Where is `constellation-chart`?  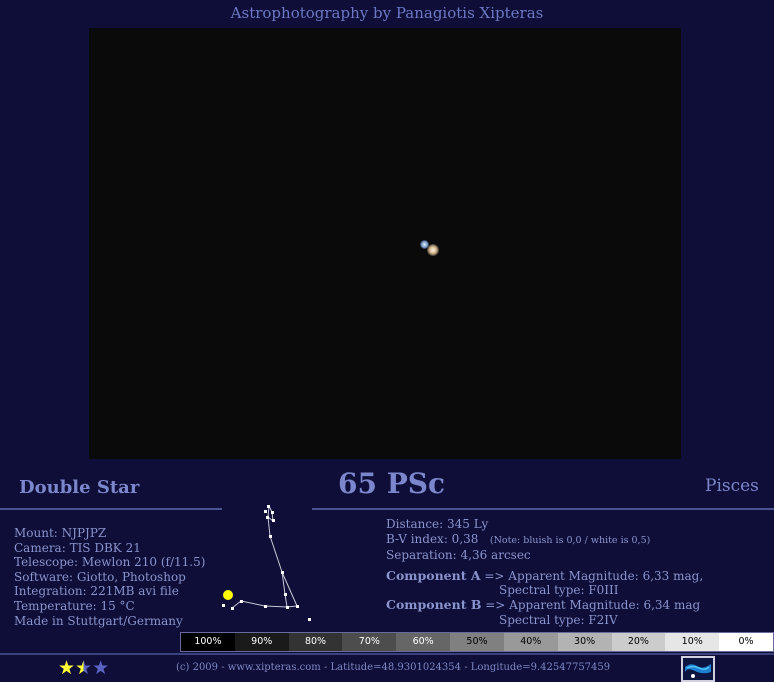 constellation-chart is located at coordinates (266, 563).